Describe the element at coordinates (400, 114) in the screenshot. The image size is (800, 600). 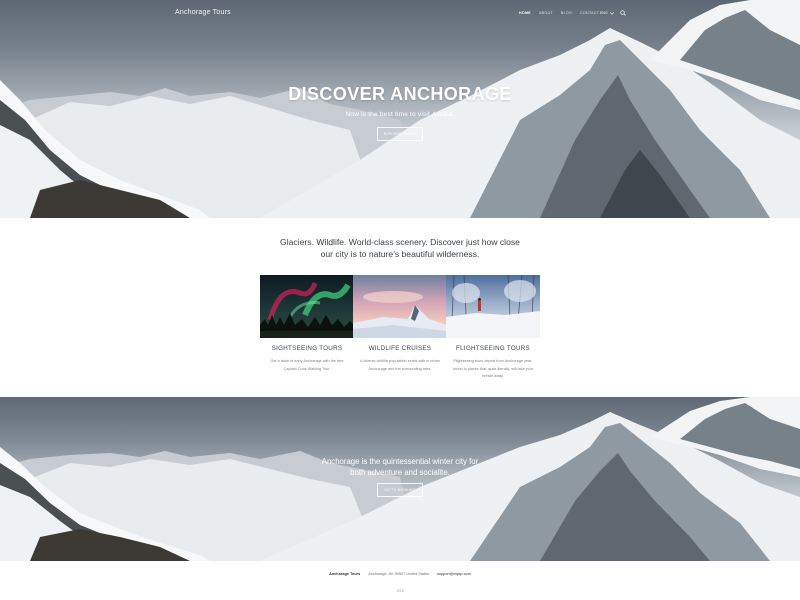
I see `hero-subtitle: Now is the best time to visit Alaska.` at that location.